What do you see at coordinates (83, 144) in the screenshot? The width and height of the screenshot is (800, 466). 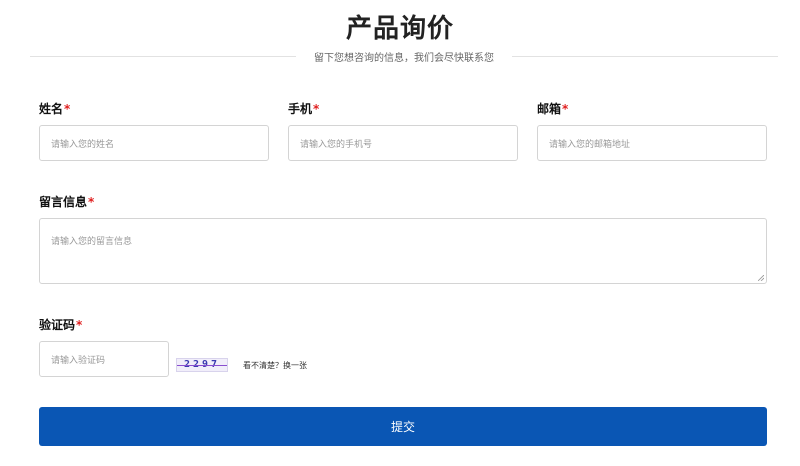 I see `name-placeholder: 请输入您的姓名` at bounding box center [83, 144].